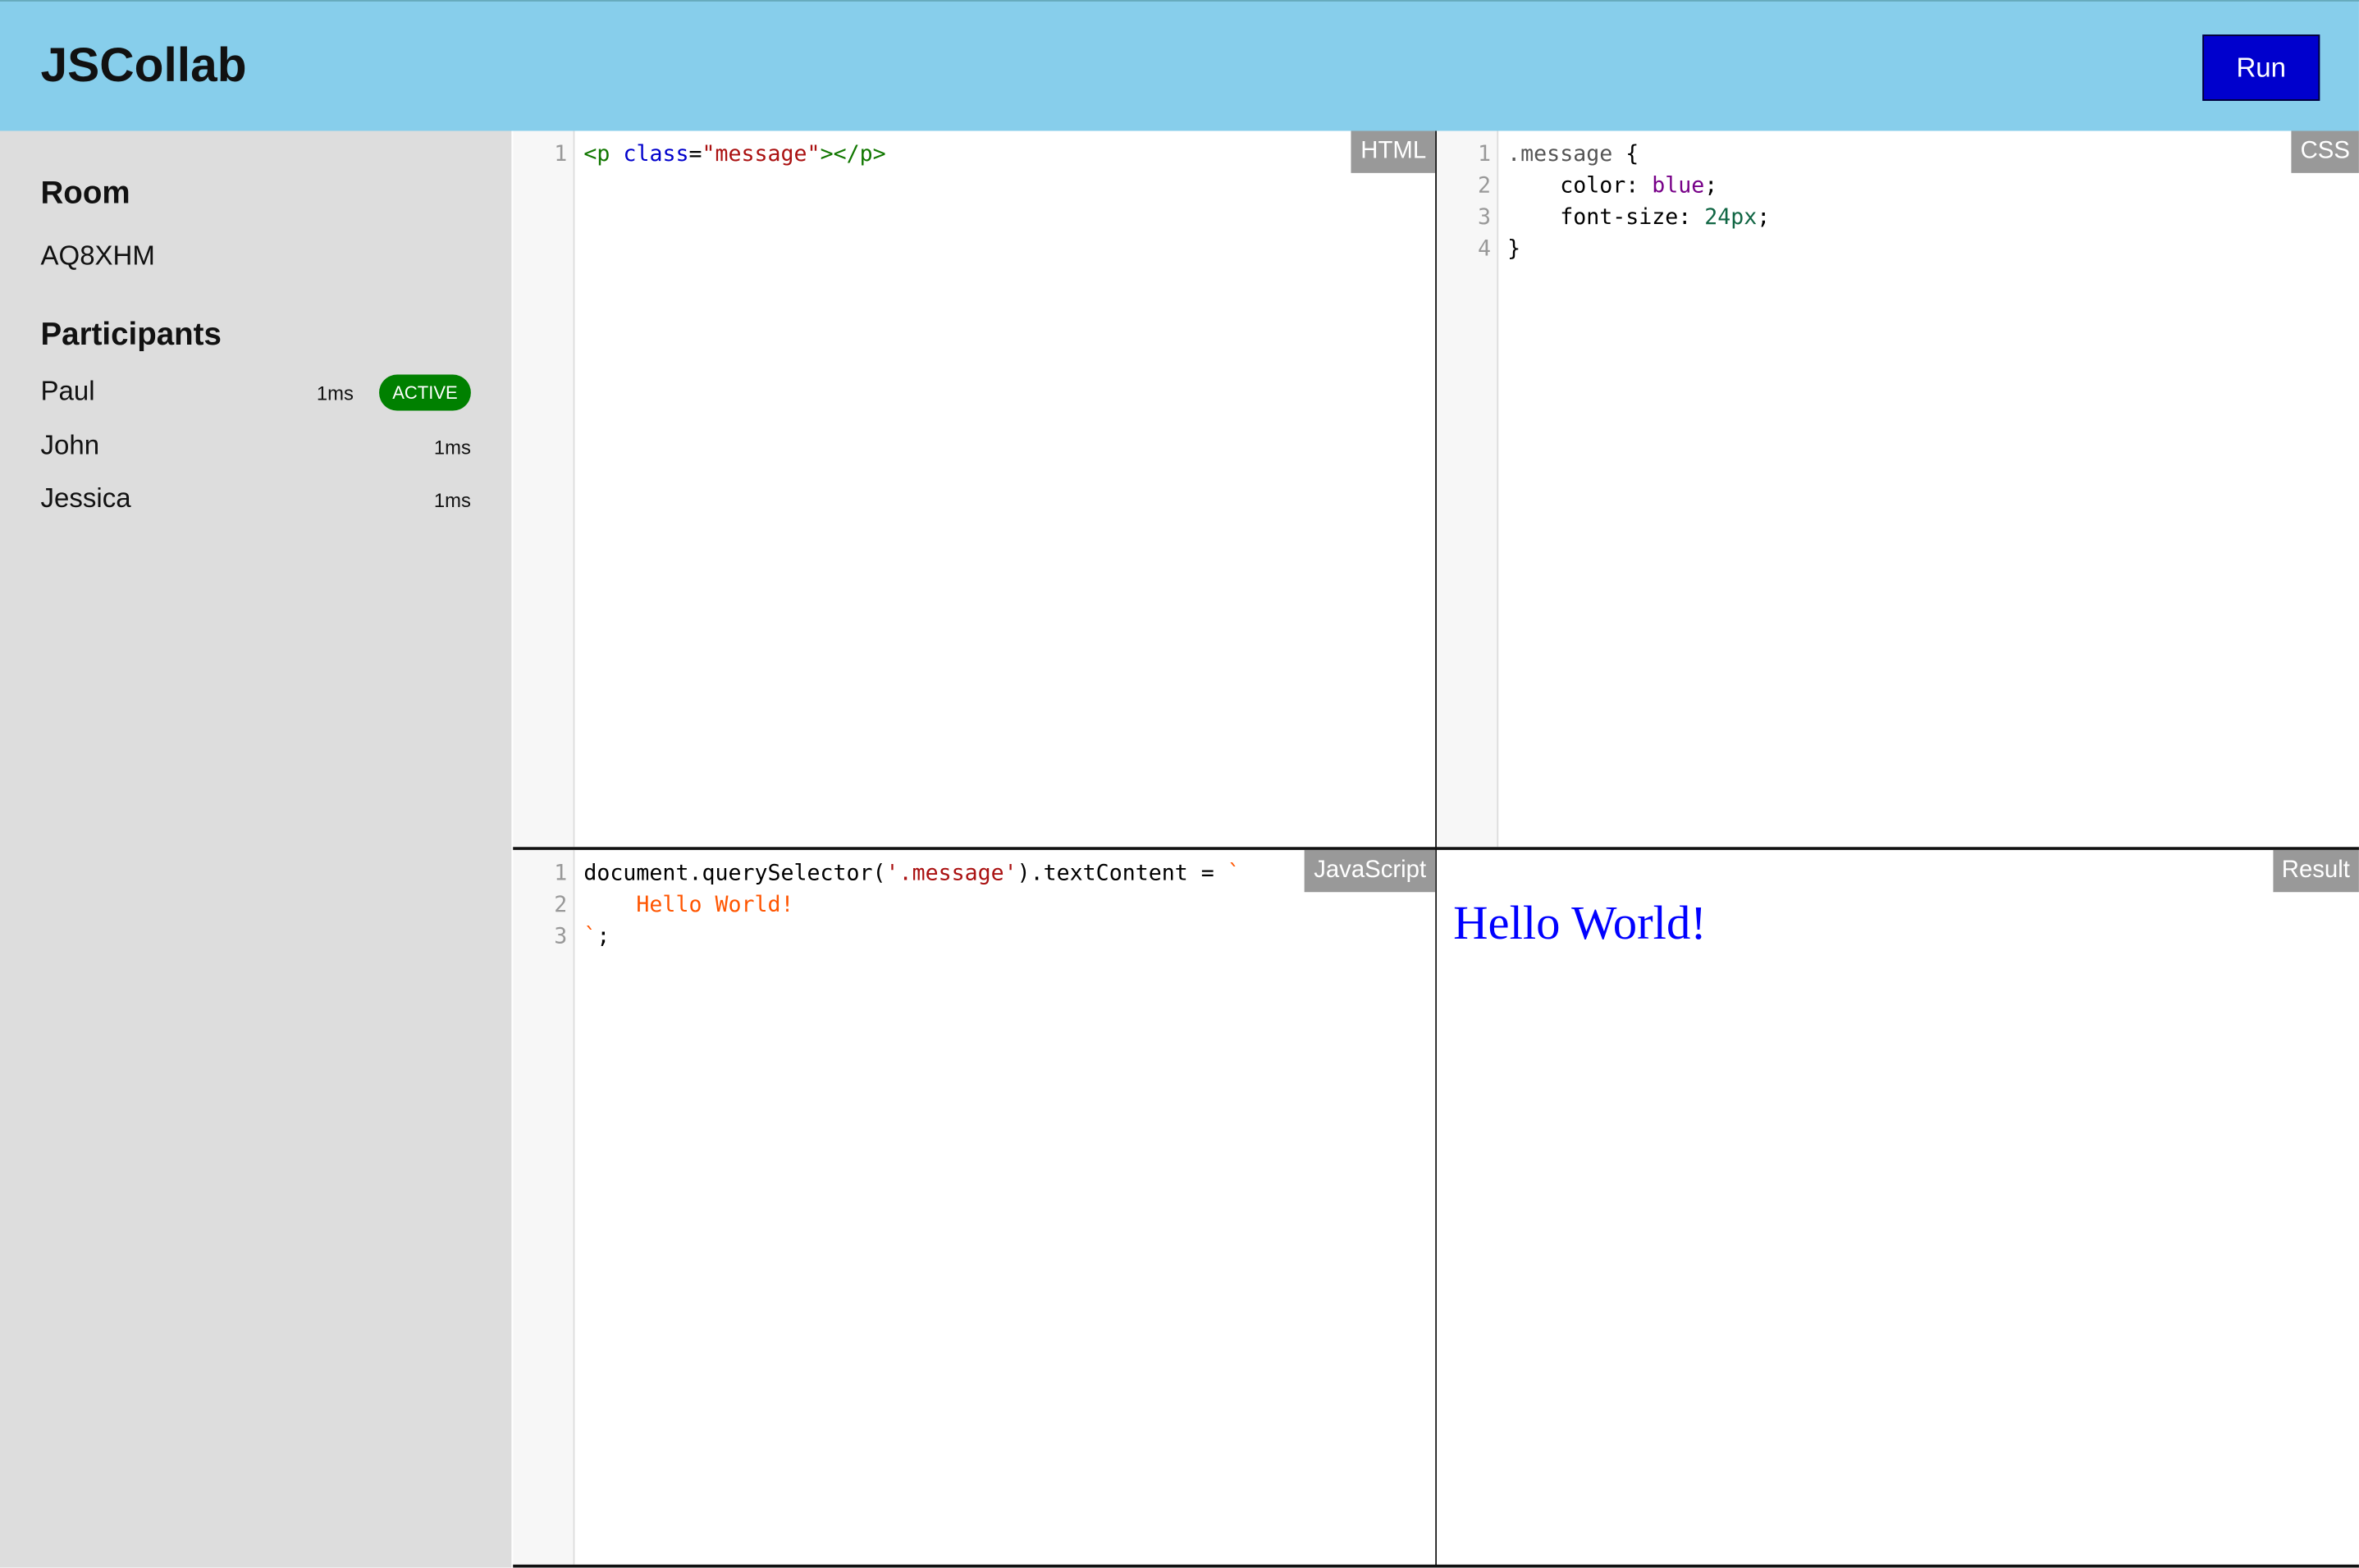 Image resolution: width=2359 pixels, height=1568 pixels. I want to click on code-token: blue, so click(1678, 186).